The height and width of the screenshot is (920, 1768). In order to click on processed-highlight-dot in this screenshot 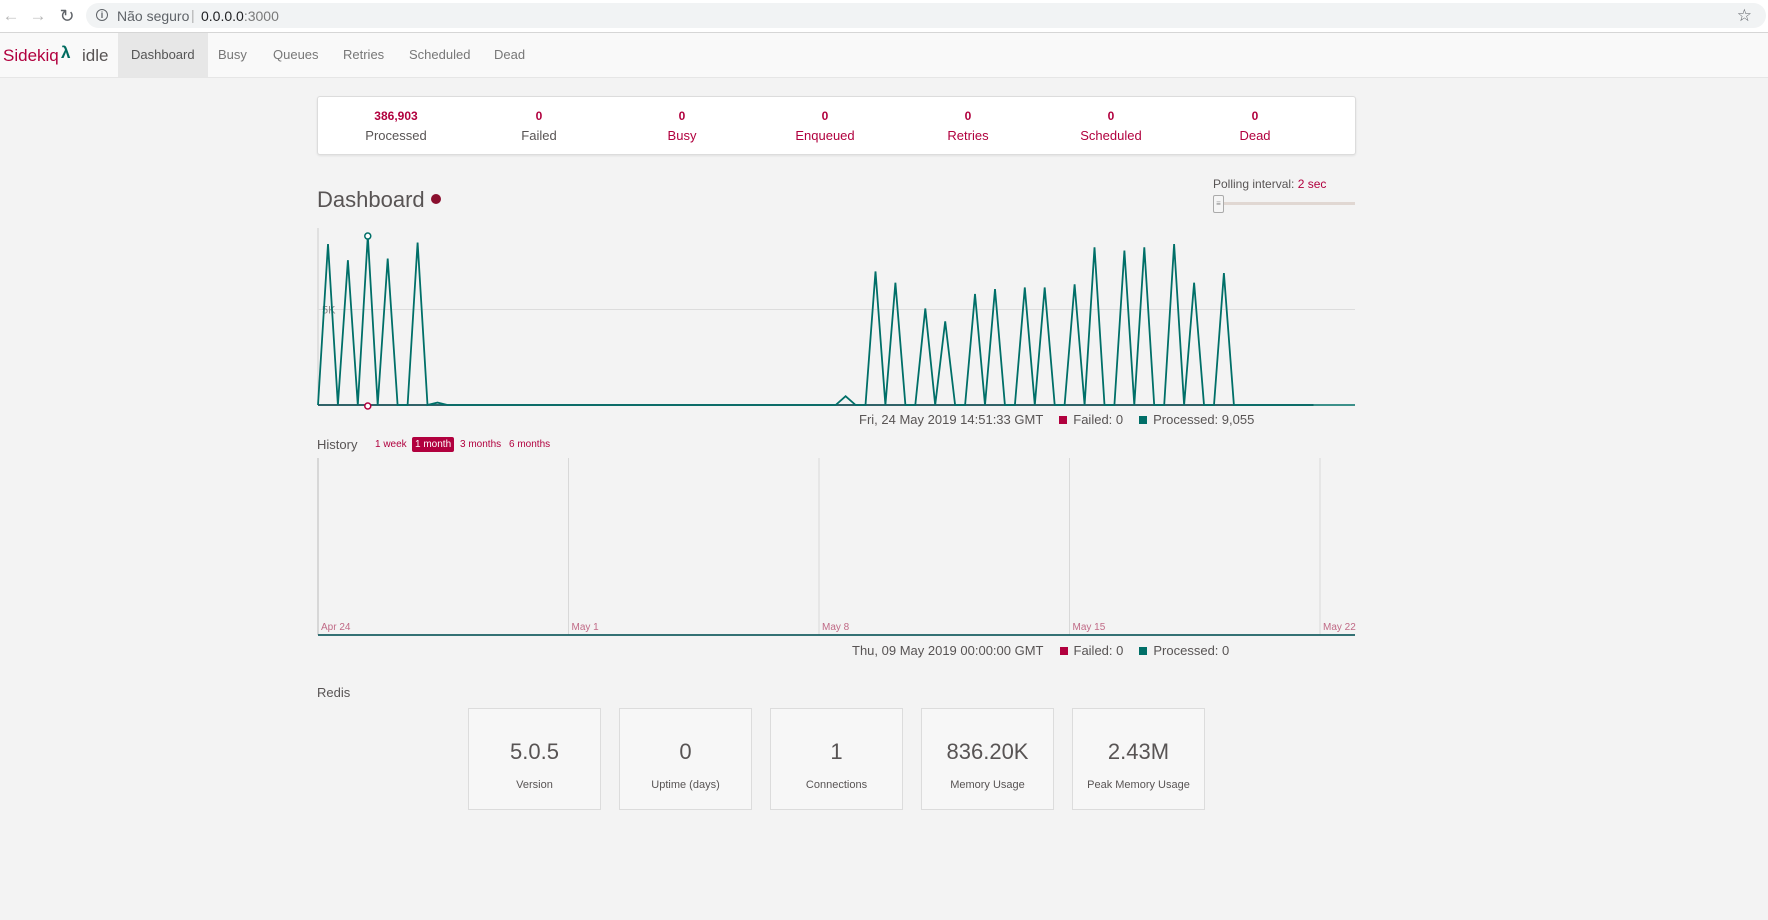, I will do `click(368, 236)`.